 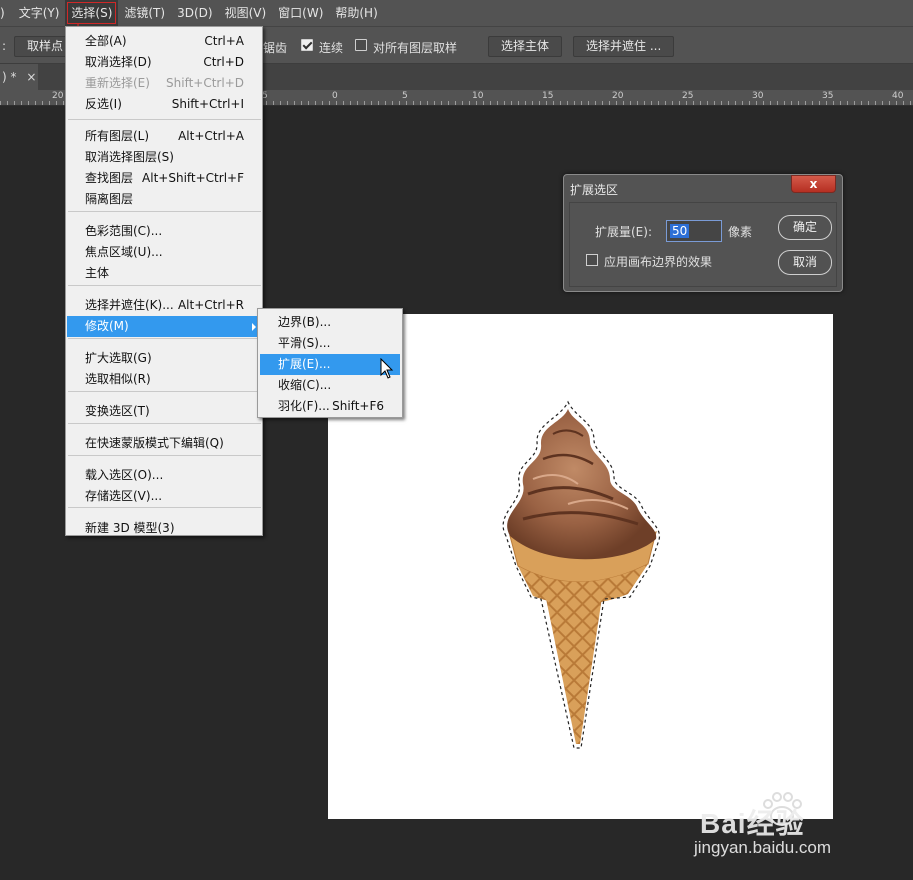 What do you see at coordinates (4, 13) in the screenshot?
I see `menu-prev-tail: )` at bounding box center [4, 13].